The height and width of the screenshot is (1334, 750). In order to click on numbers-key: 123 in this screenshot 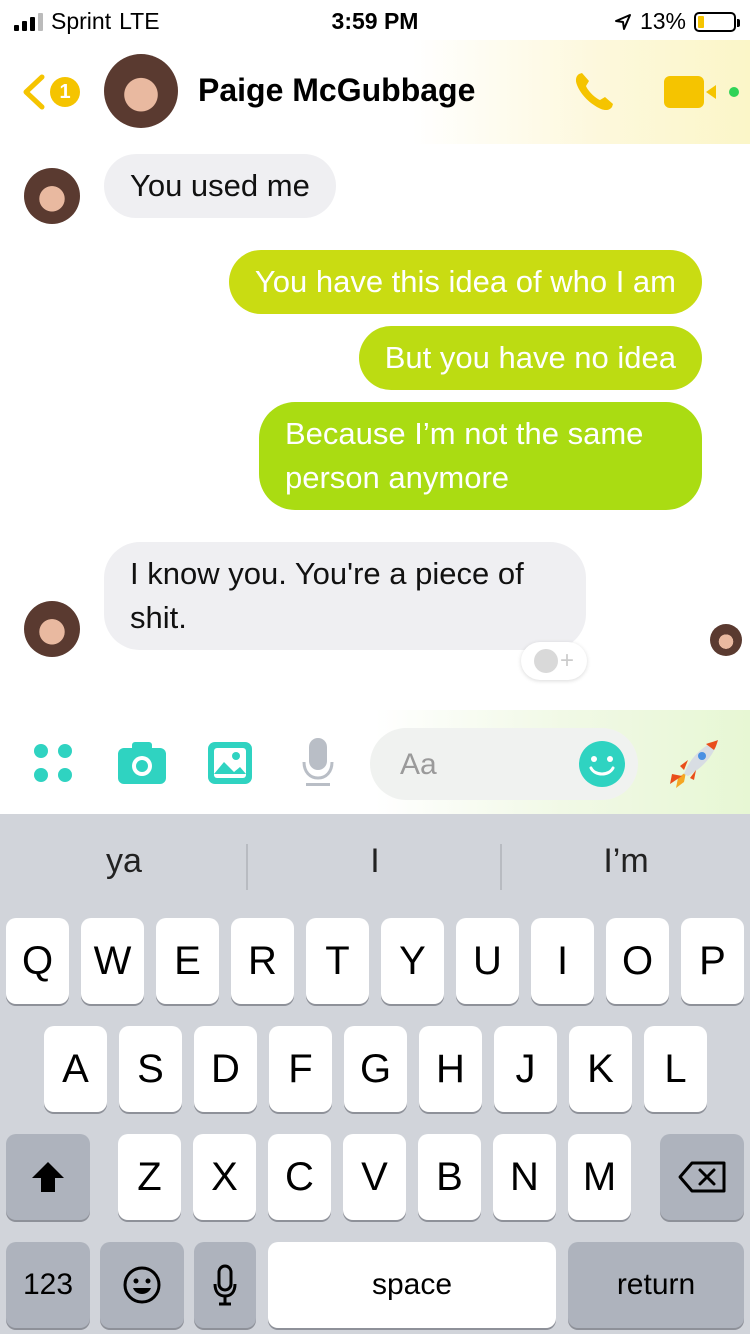, I will do `click(48, 1285)`.